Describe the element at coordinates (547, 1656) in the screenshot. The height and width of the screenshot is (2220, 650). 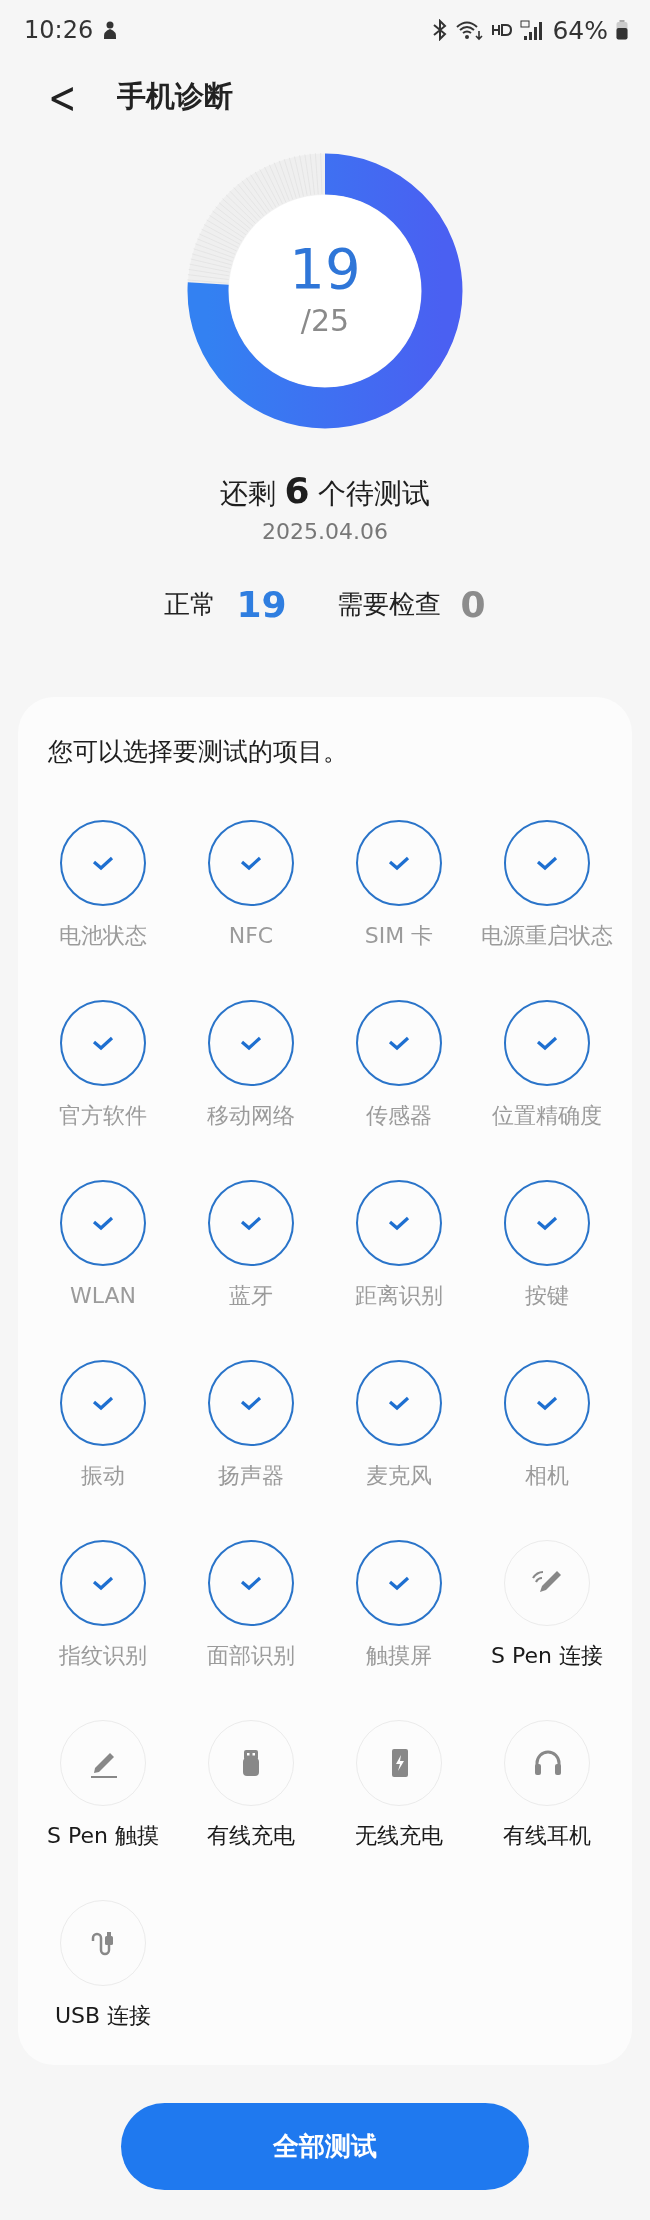
I see `test-item-label: S Pen 连接` at that location.